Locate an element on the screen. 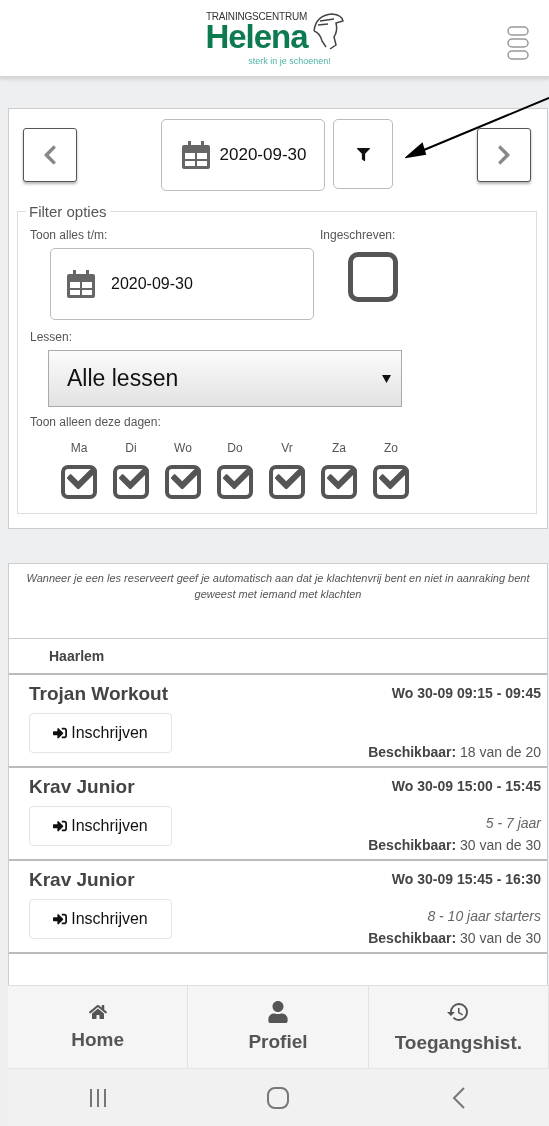 Image resolution: width=549 pixels, height=1126 pixels. lesson-note: 5 - 7 jaar is located at coordinates (513, 823).